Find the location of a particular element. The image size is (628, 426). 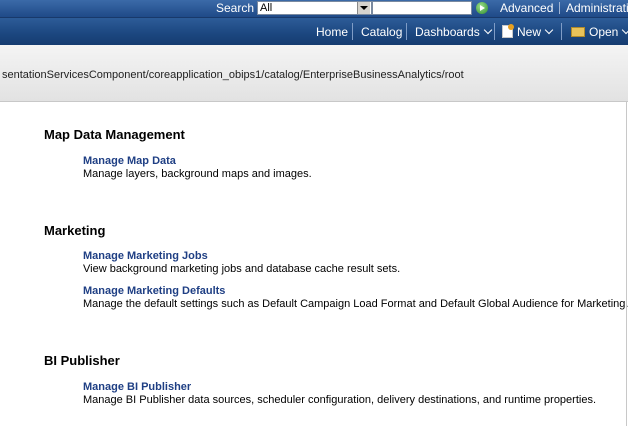

search-scope-select: All is located at coordinates (314, 8).